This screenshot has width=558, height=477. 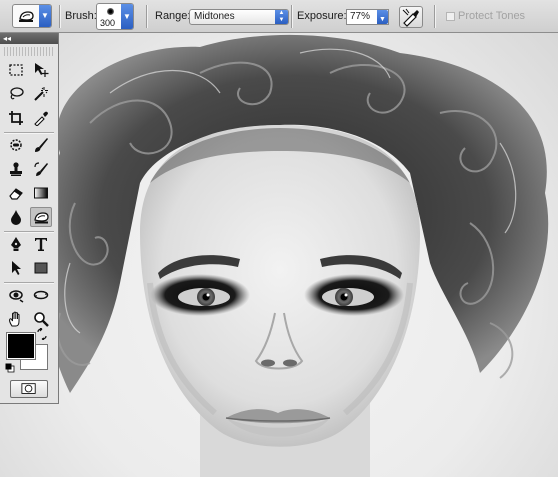 I want to click on lasso-icon, so click(x=17, y=93).